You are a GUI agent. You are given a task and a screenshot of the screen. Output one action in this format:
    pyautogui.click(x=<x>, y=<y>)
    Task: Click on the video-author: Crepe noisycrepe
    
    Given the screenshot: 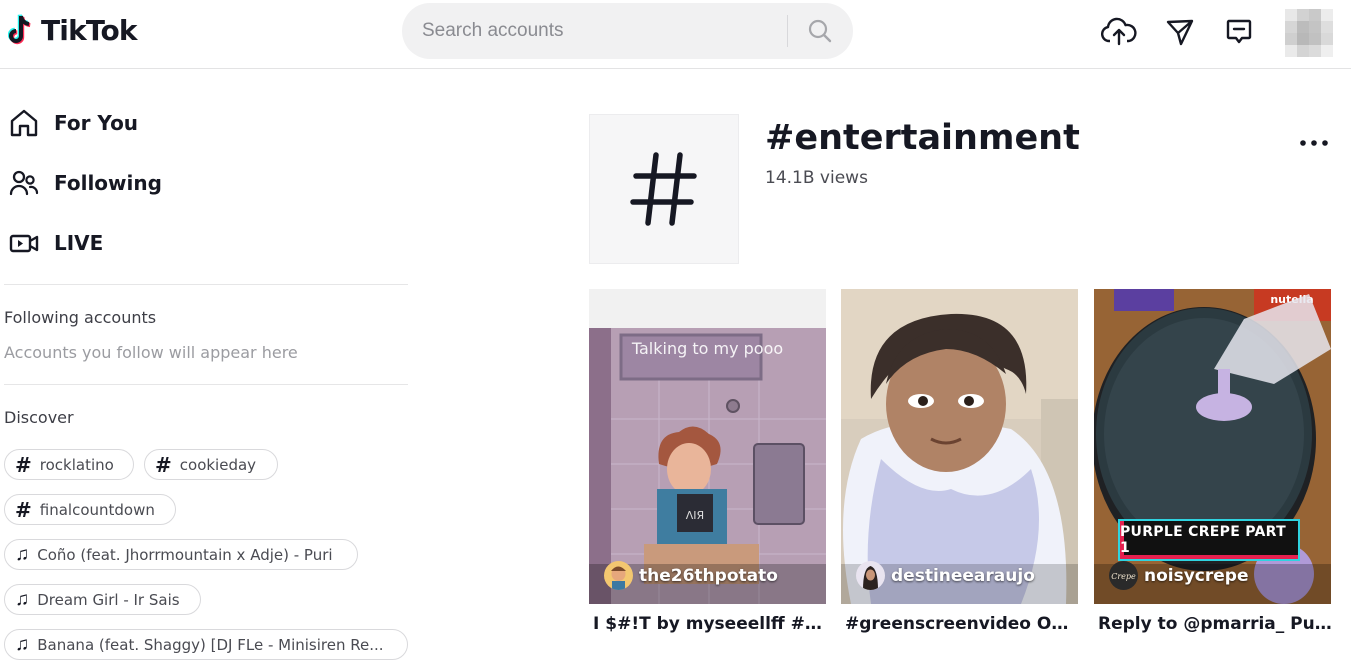 What is the action you would take?
    pyautogui.click(x=1179, y=575)
    